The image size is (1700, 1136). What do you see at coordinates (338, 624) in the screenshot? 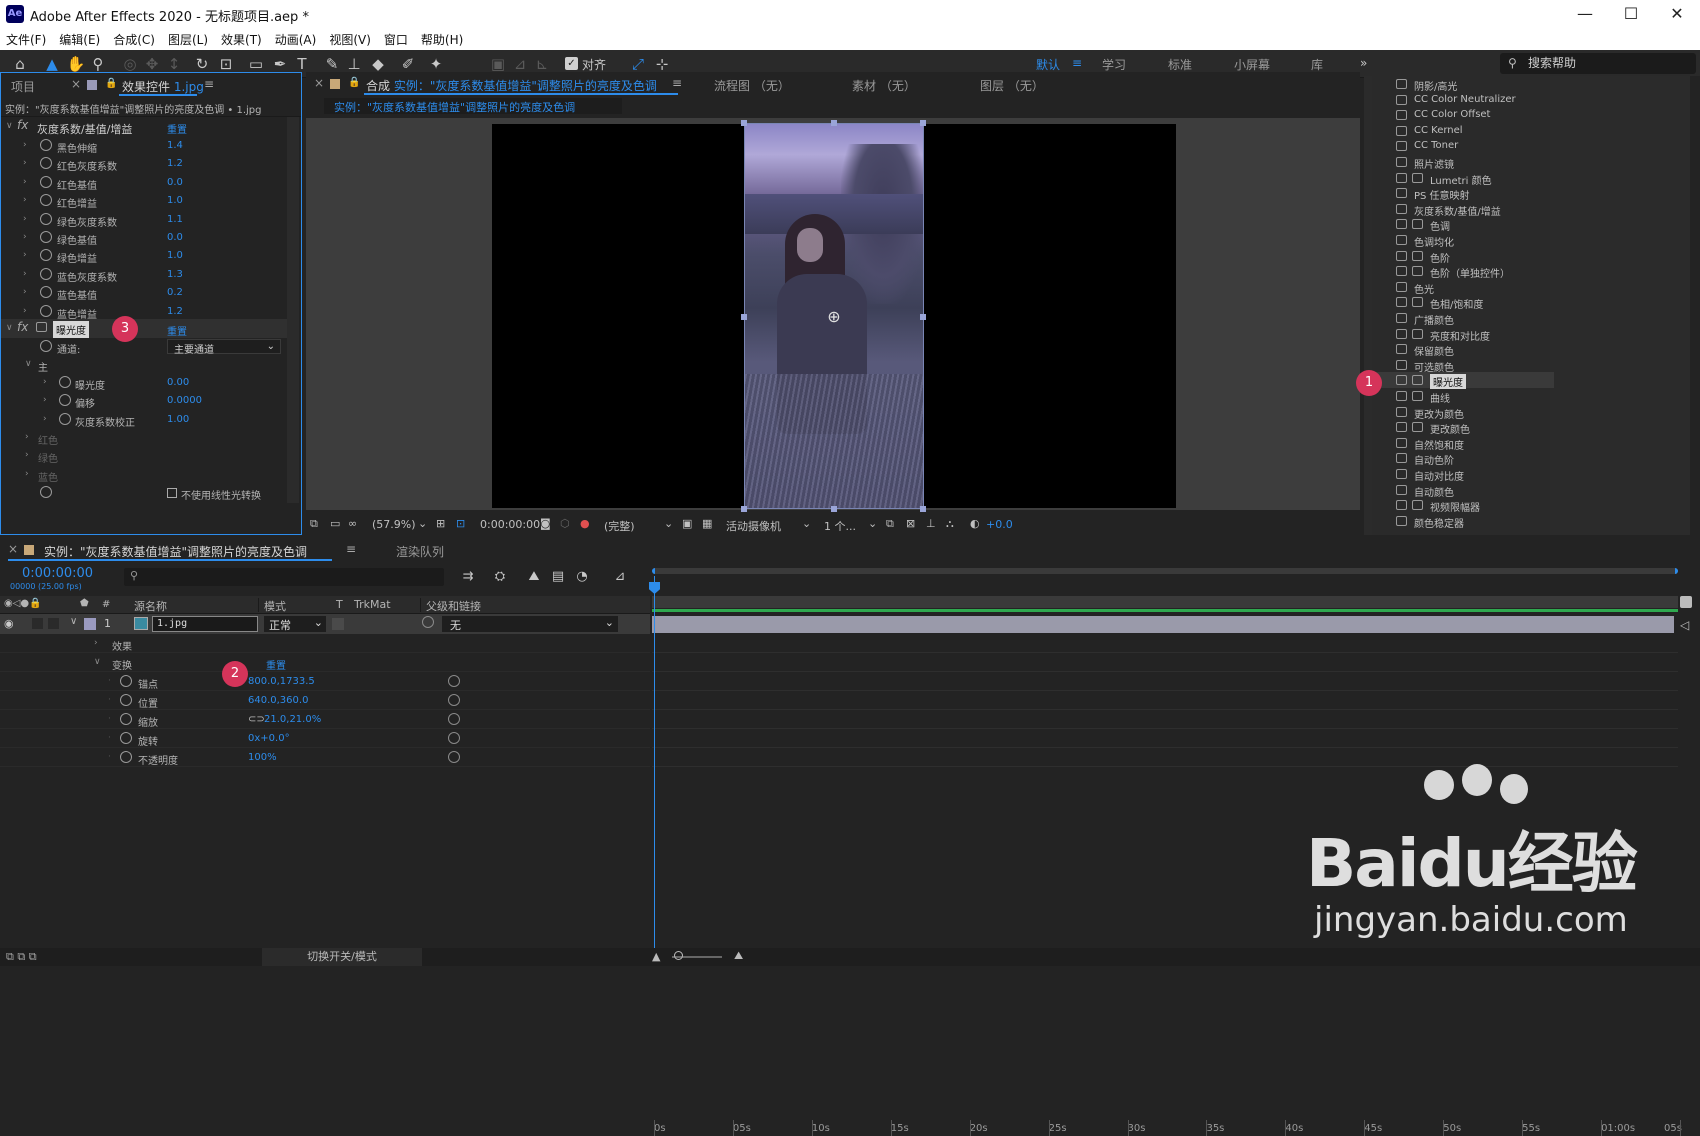
I see `preserve-transparency-toggle` at bounding box center [338, 624].